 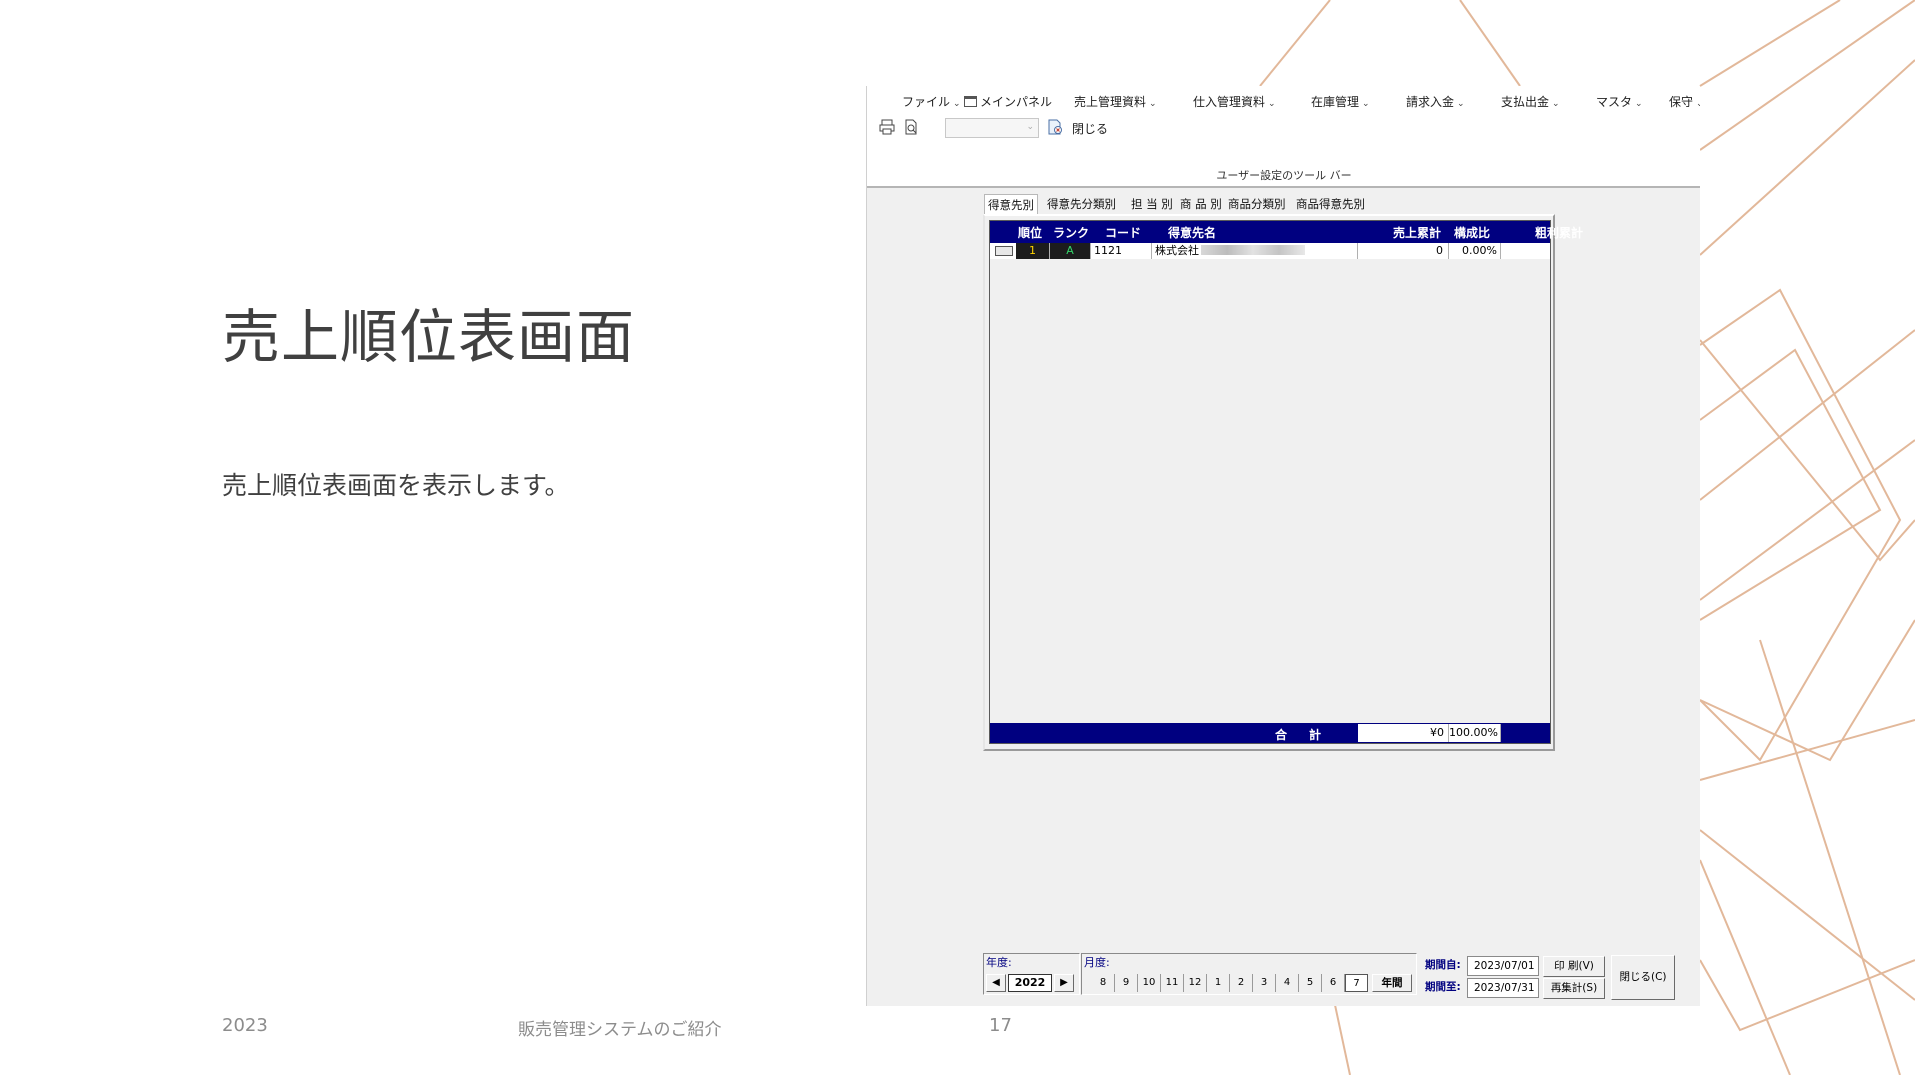 I want to click on quick-toolbar: ⌄ 閉じる, so click(x=1079, y=128).